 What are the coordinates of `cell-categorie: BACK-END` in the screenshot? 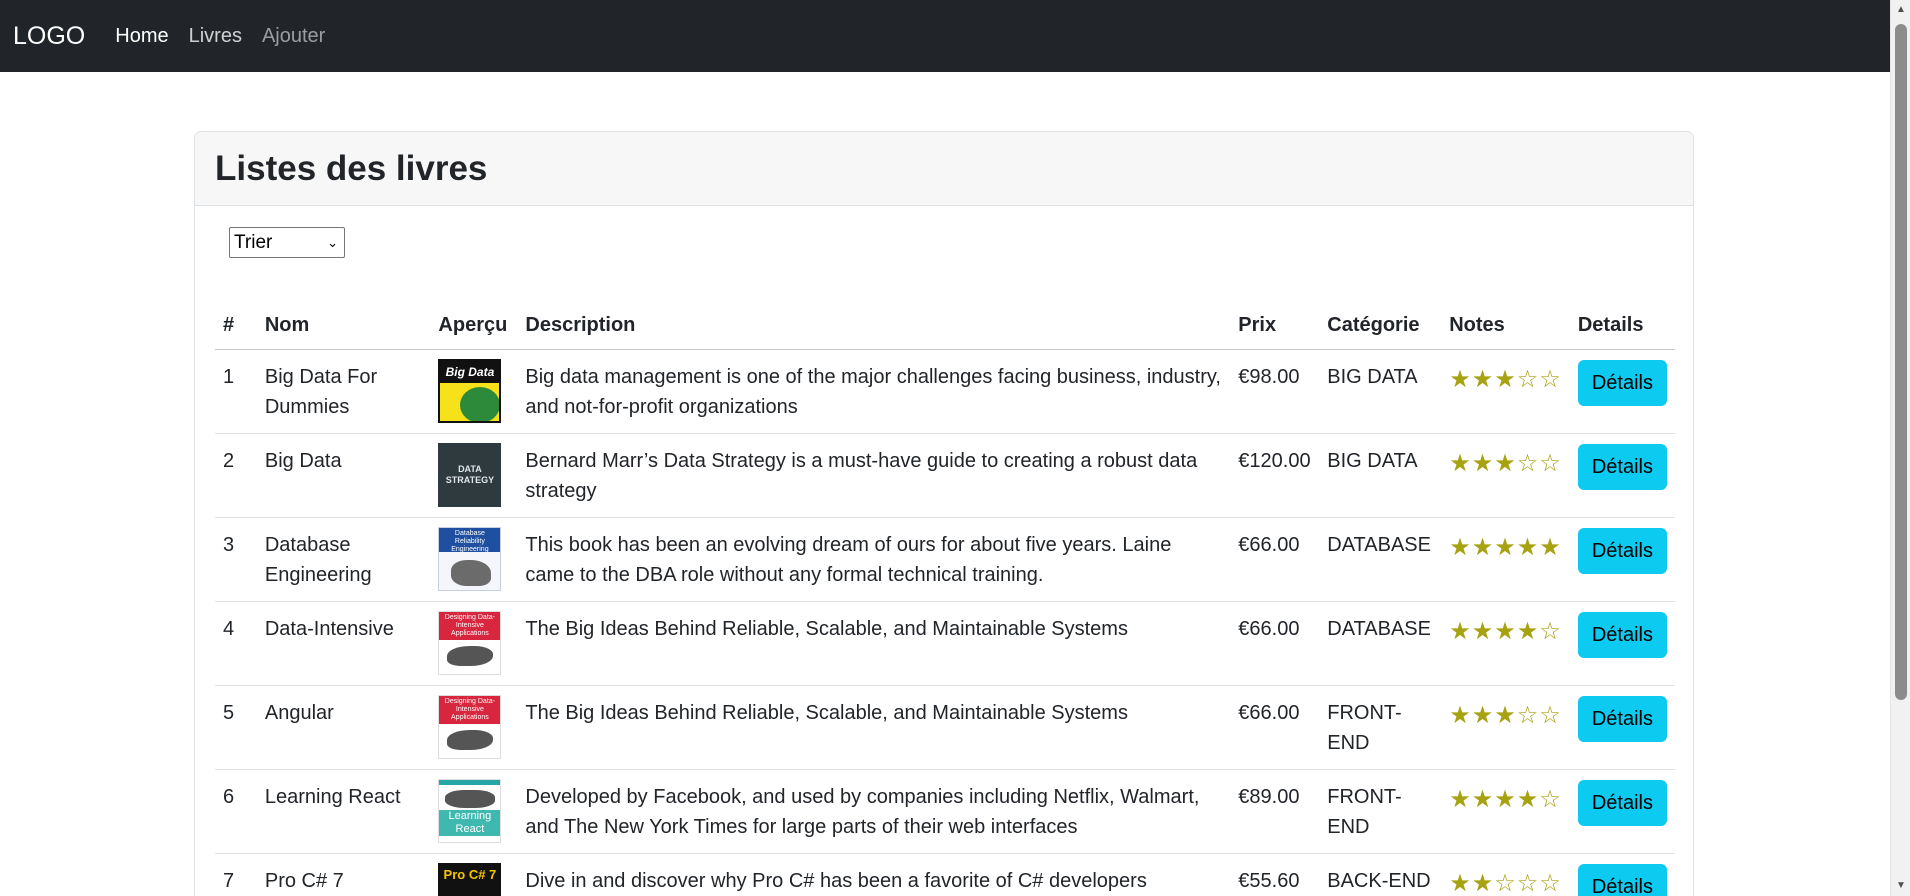 It's located at (1380, 874).